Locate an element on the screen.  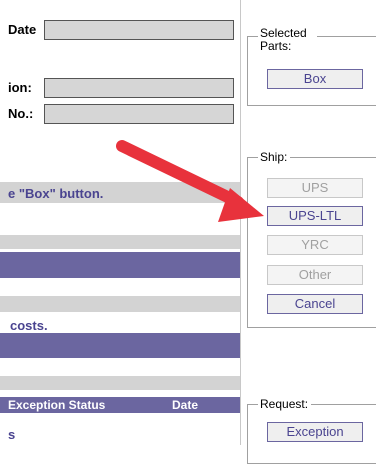
yrc-button: YRC is located at coordinates (315, 245).